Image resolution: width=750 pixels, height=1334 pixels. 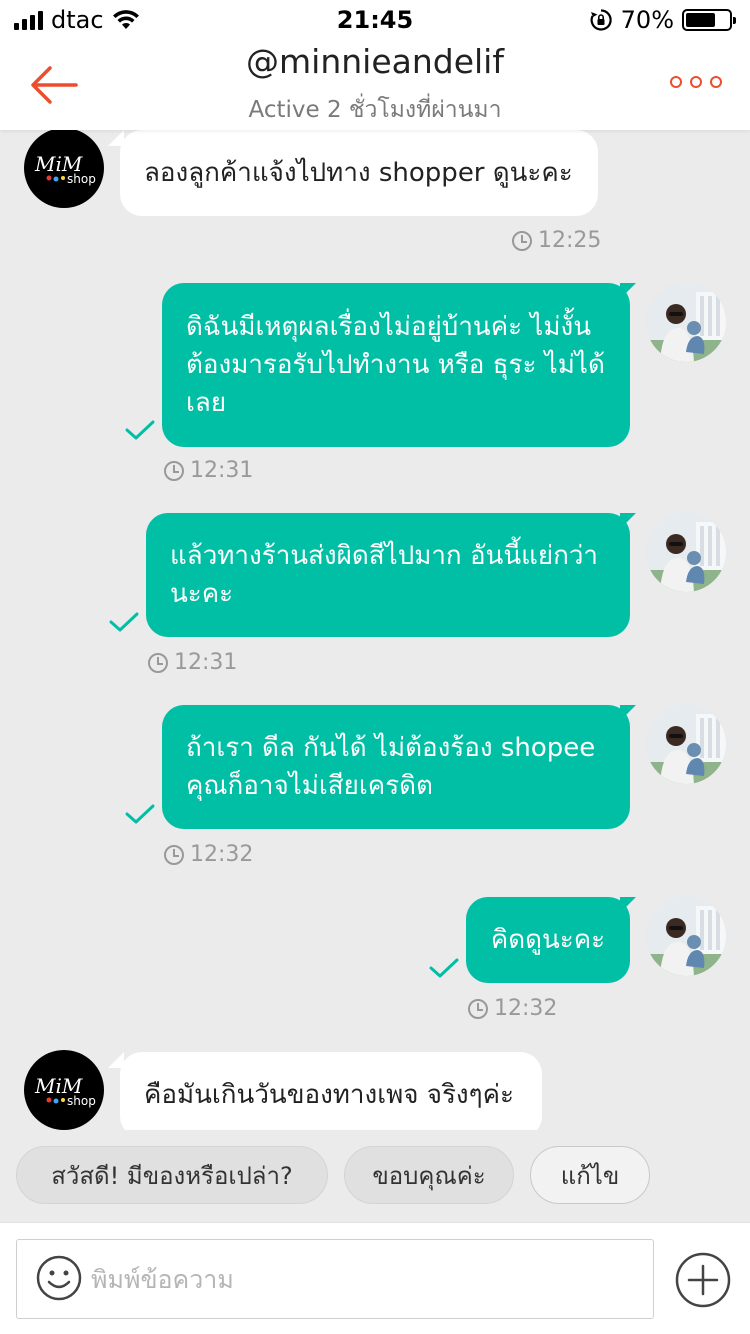 I want to click on message-time: 12:25, so click(x=556, y=240).